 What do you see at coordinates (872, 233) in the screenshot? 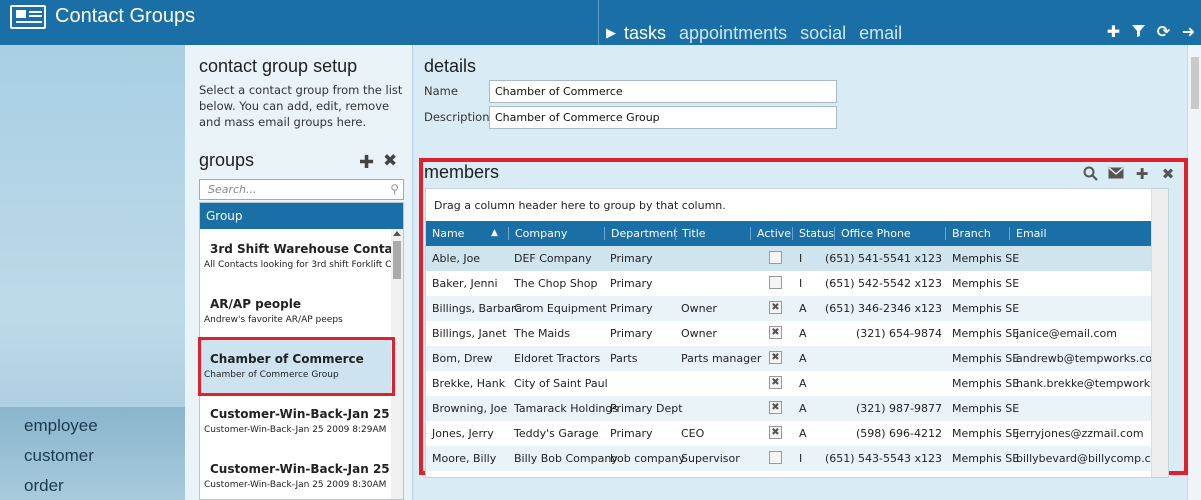
I see `col-office-phone: Office Phone` at bounding box center [872, 233].